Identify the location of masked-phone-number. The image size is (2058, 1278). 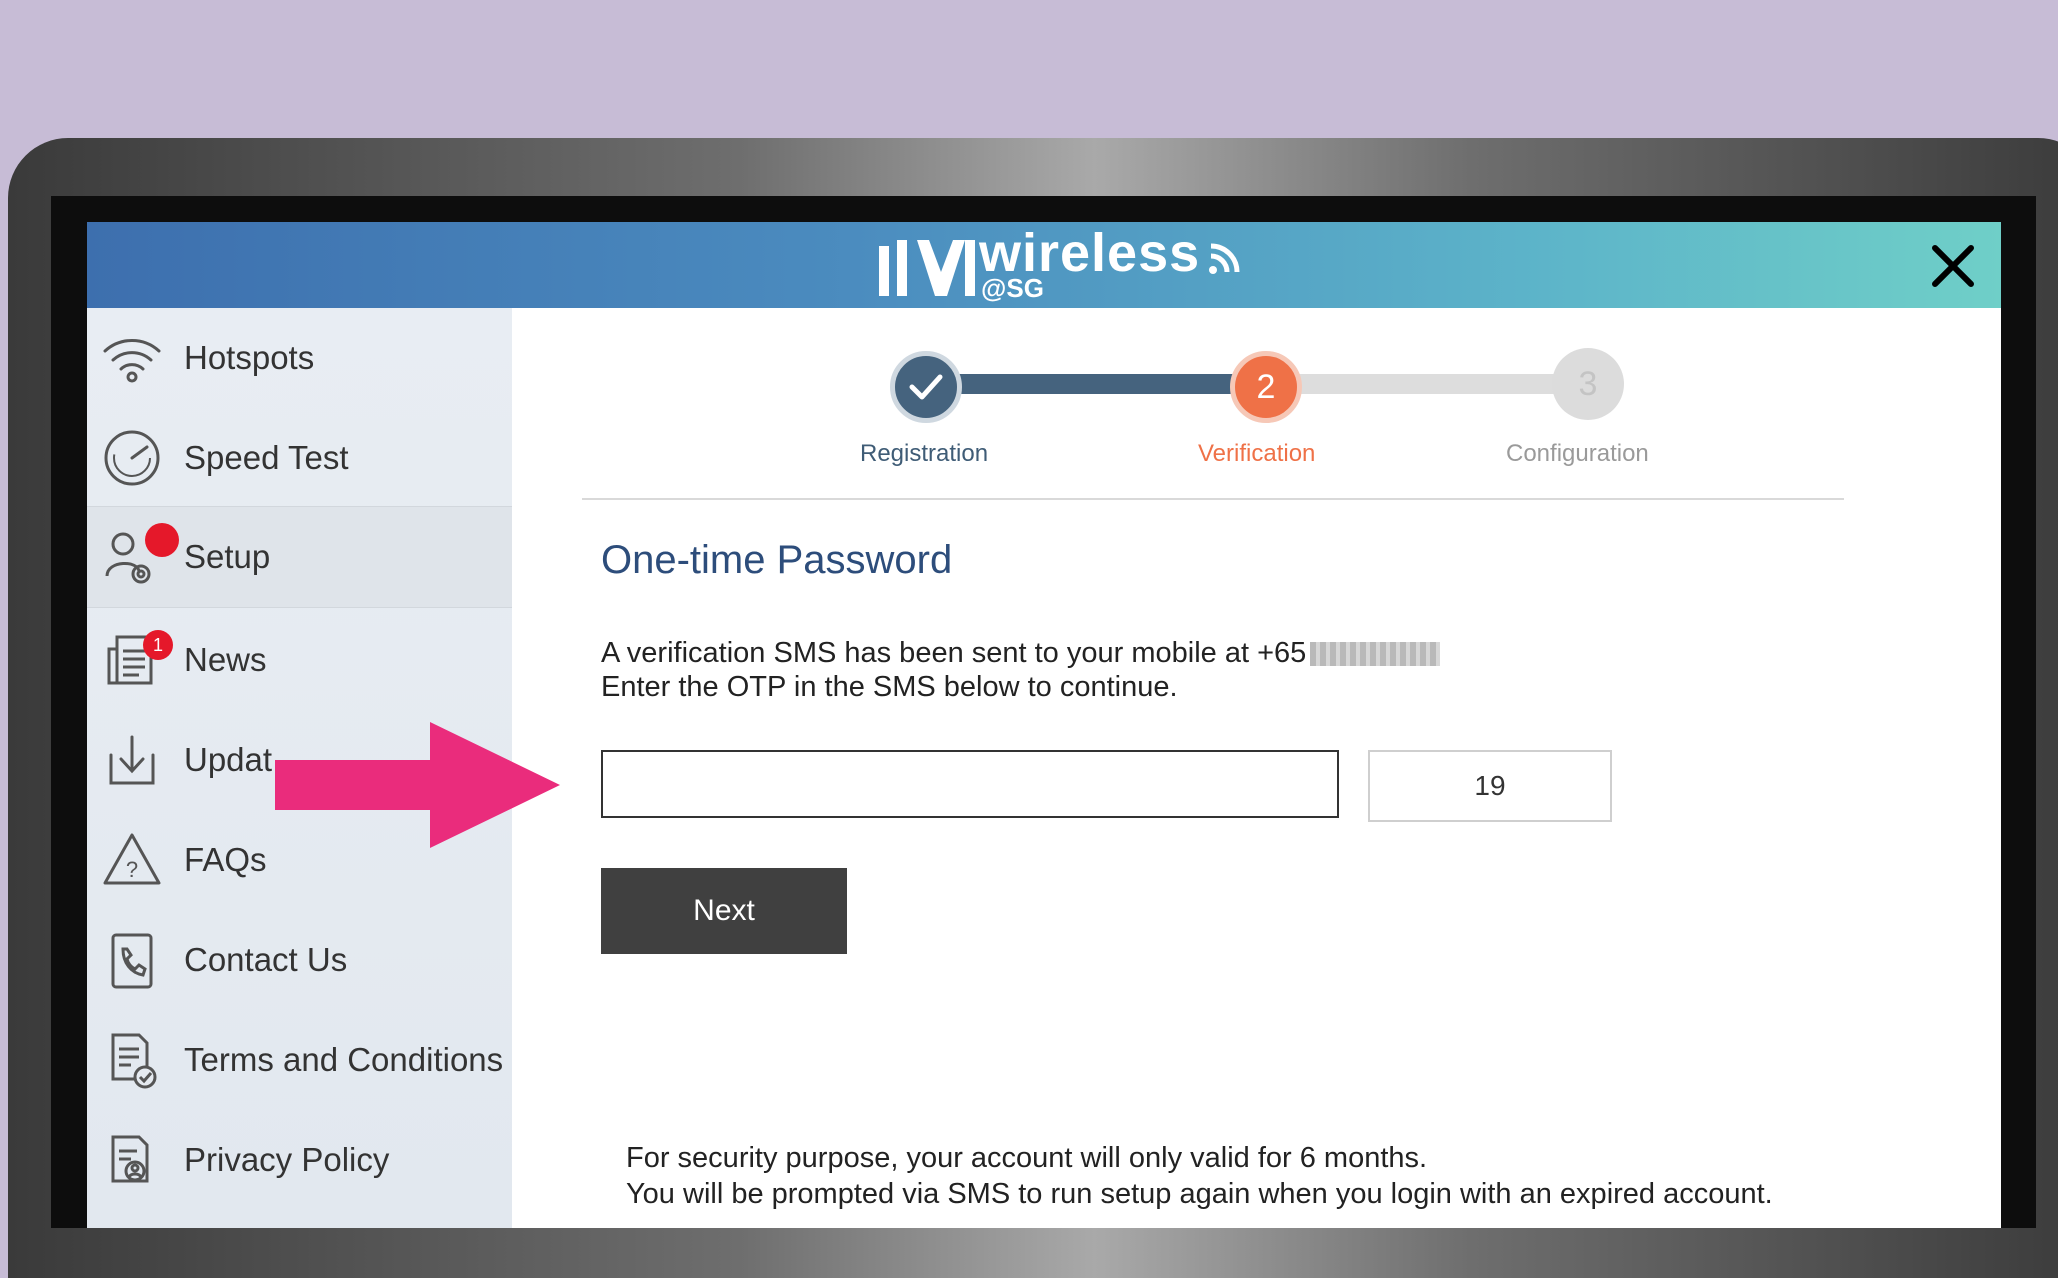
(1375, 654).